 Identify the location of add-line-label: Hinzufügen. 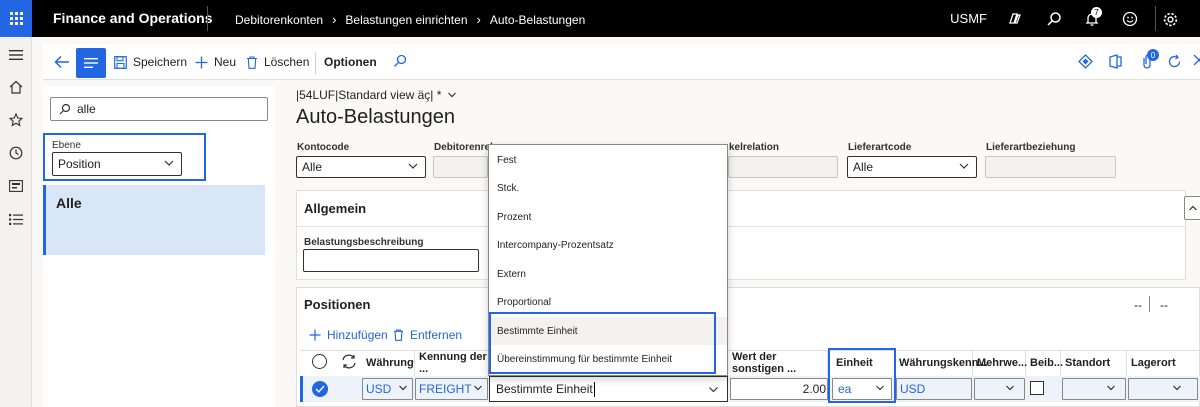
(357, 335).